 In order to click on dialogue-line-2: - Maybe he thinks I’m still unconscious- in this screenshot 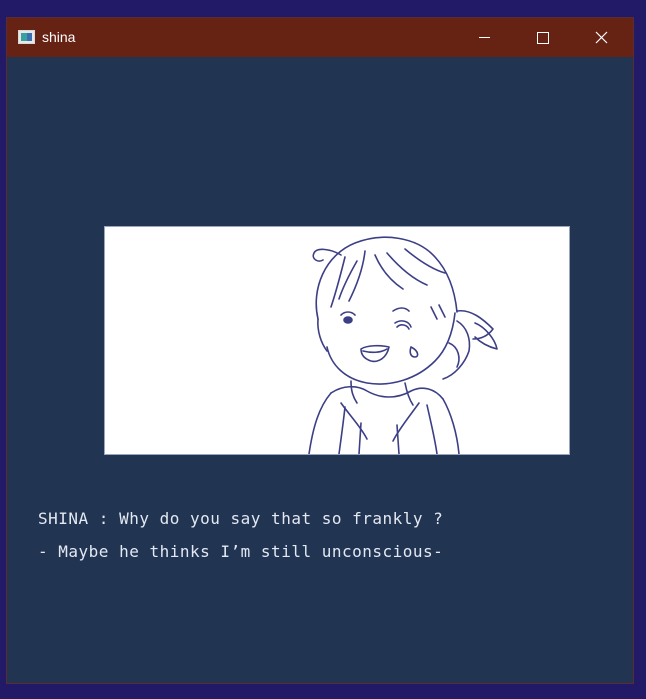, I will do `click(241, 551)`.